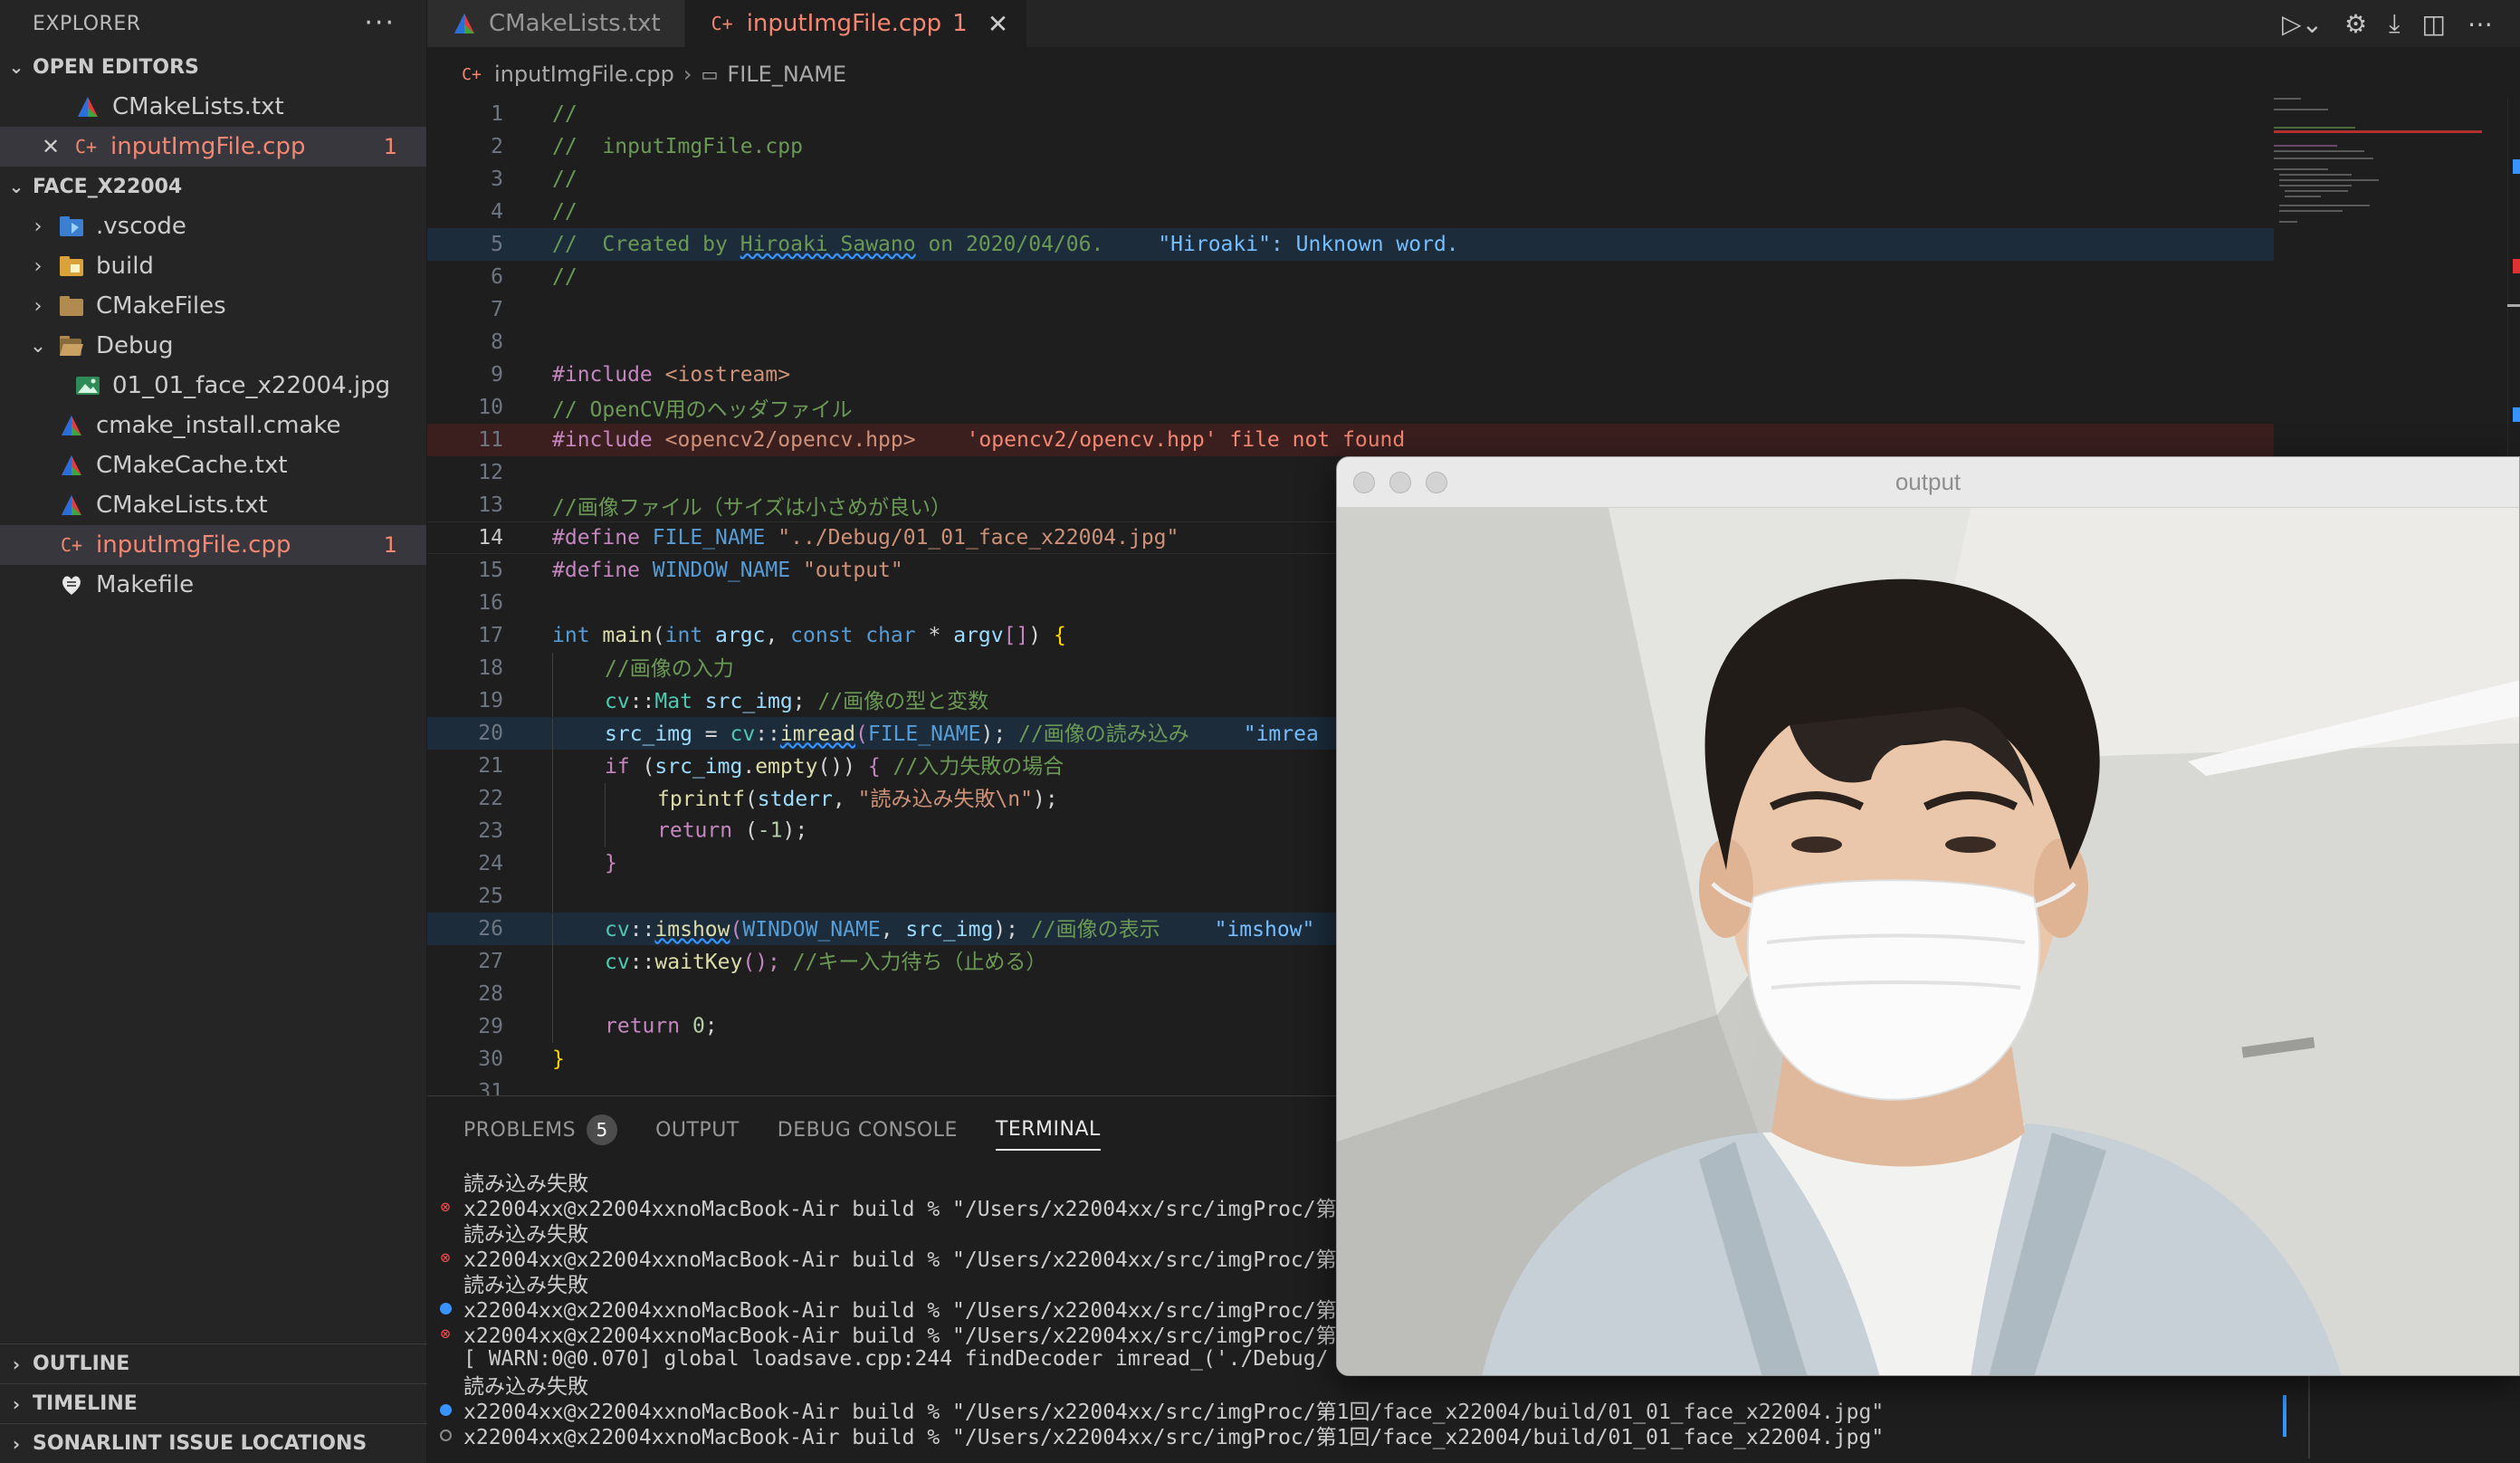  I want to click on code-line: 2 // inputImgFile.cpp, so click(1350, 146).